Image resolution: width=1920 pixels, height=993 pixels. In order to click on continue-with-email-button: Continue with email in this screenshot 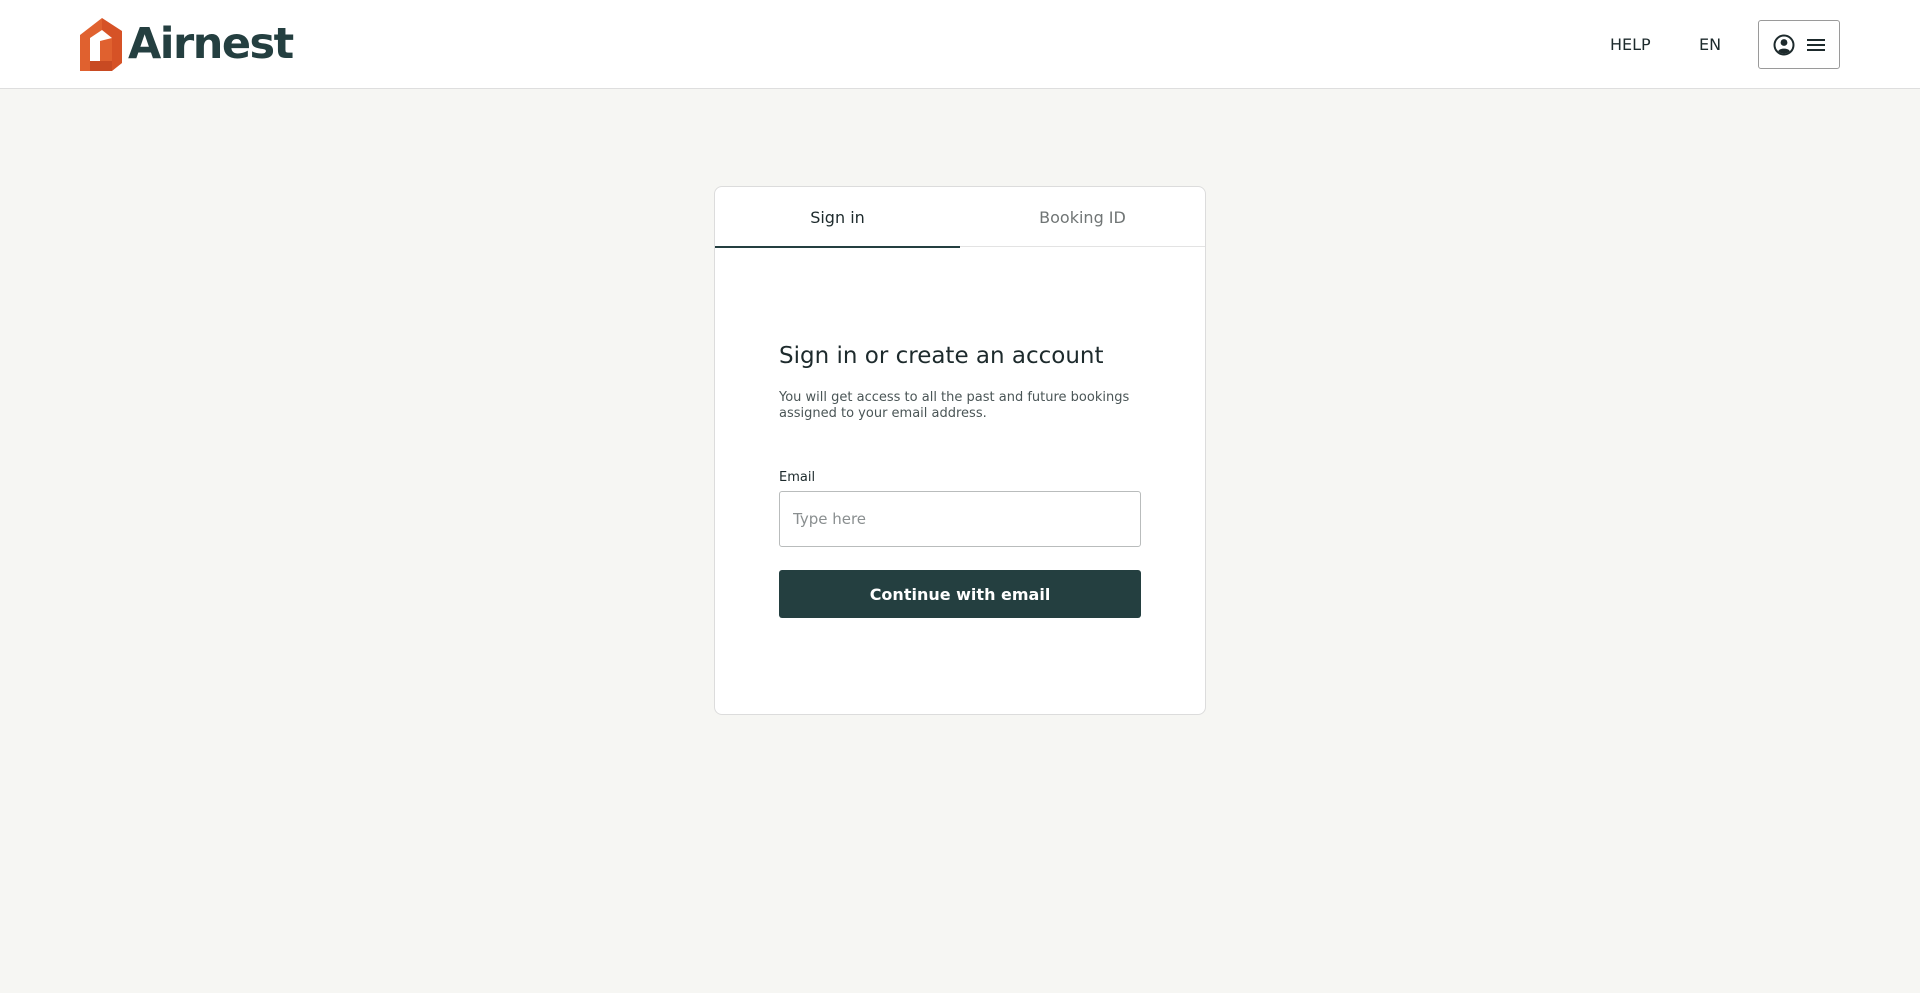, I will do `click(960, 594)`.